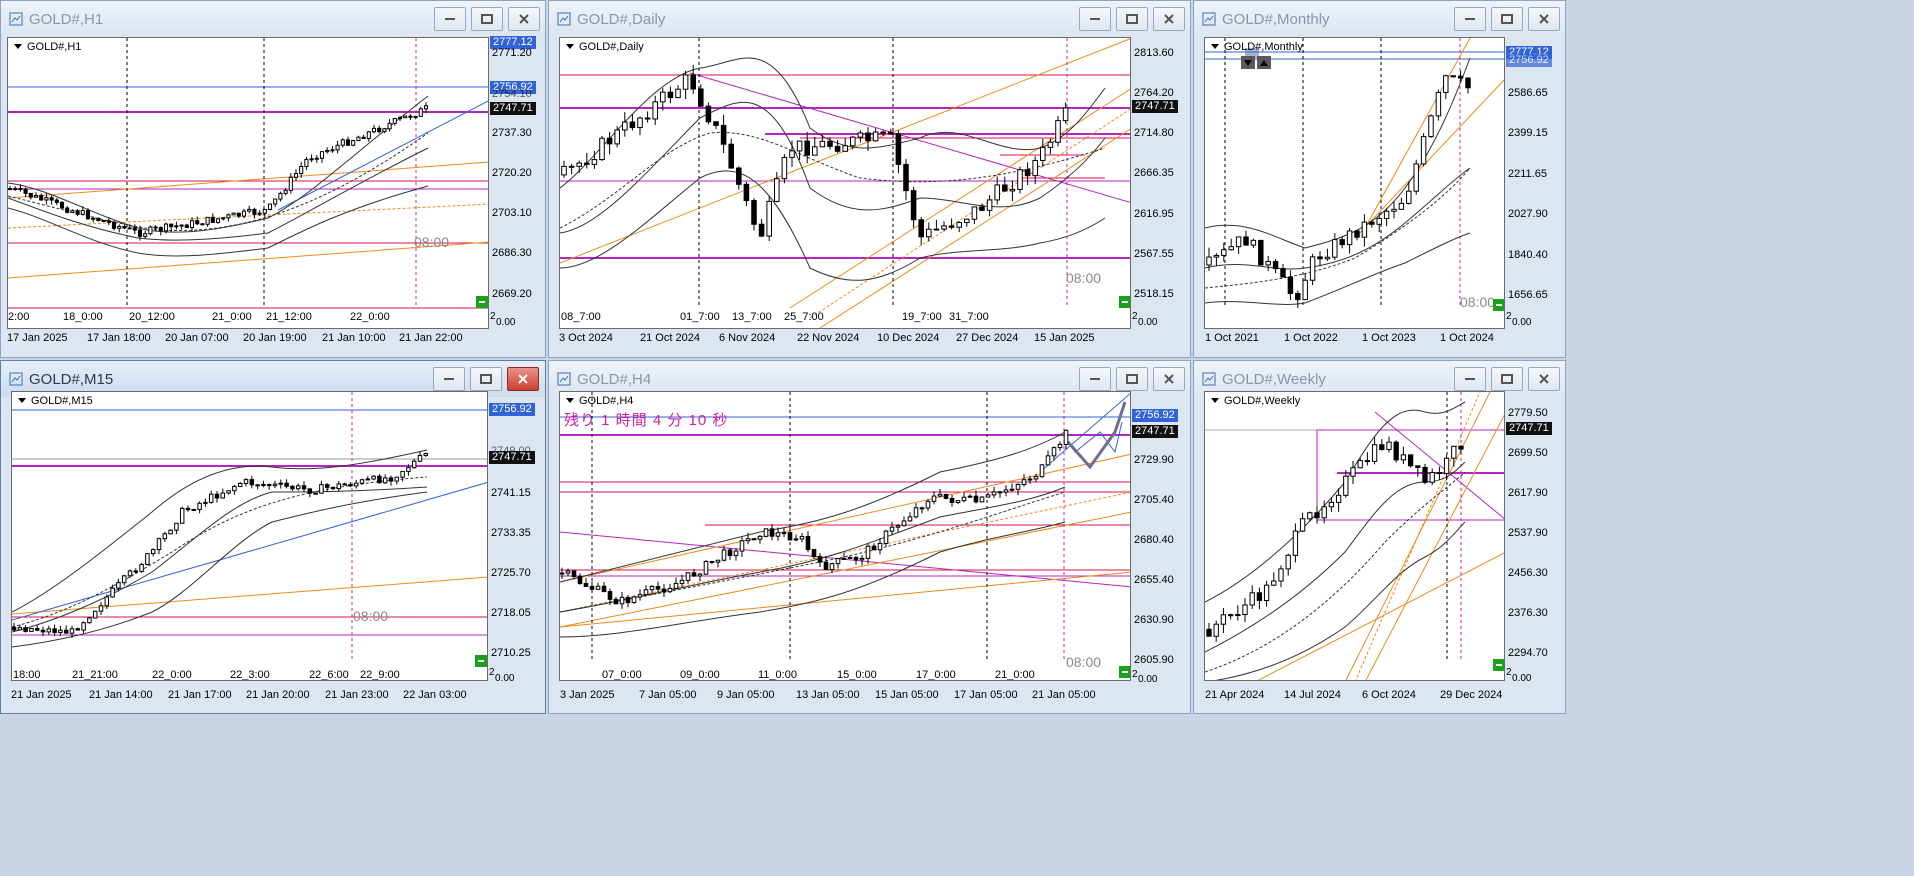 The width and height of the screenshot is (1914, 876). Describe the element at coordinates (273, 19) in the screenshot. I see `window-titlebar: GOLD#,H1` at that location.